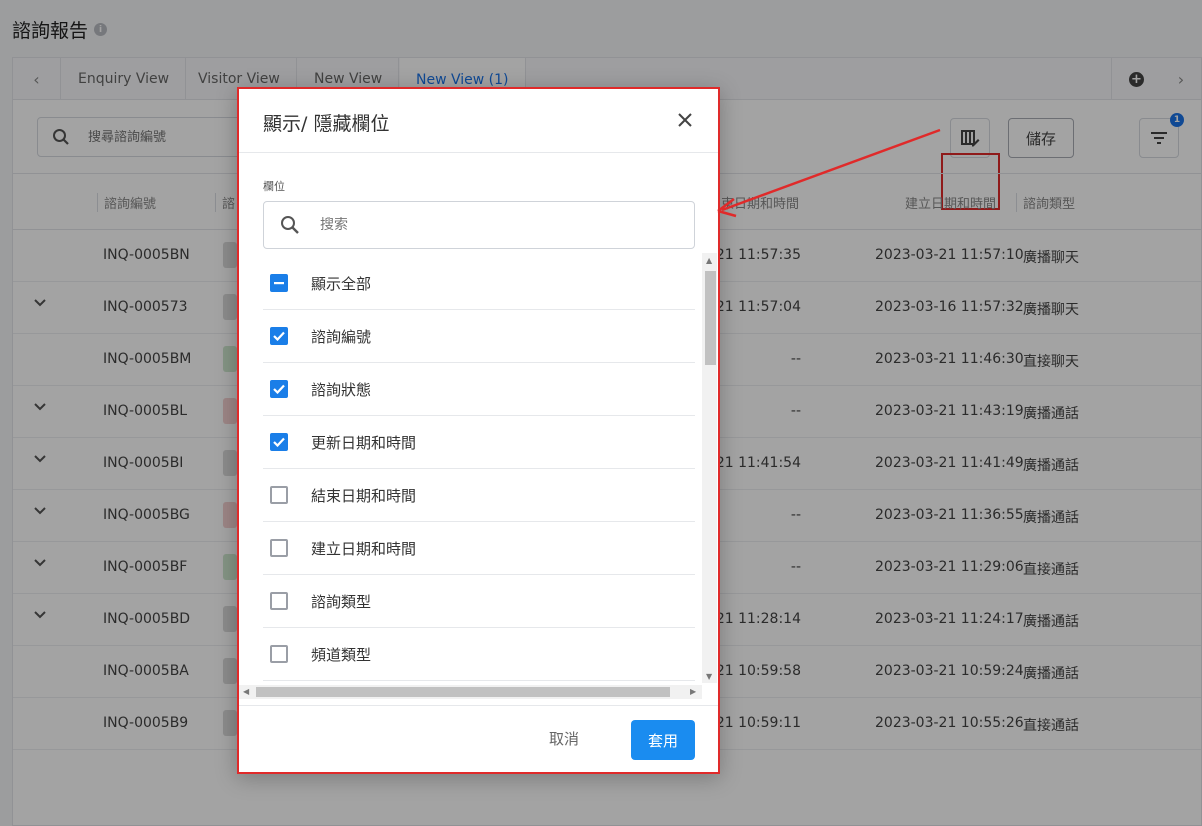 The image size is (1202, 826). I want to click on scroll-right-icon: ▶, so click(693, 692).